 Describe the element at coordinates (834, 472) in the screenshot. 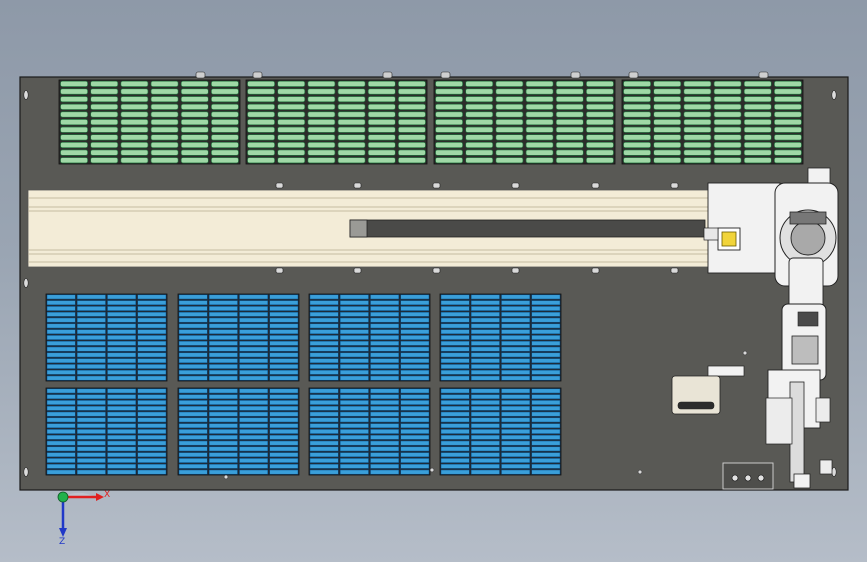

I see `mounting-slot` at that location.